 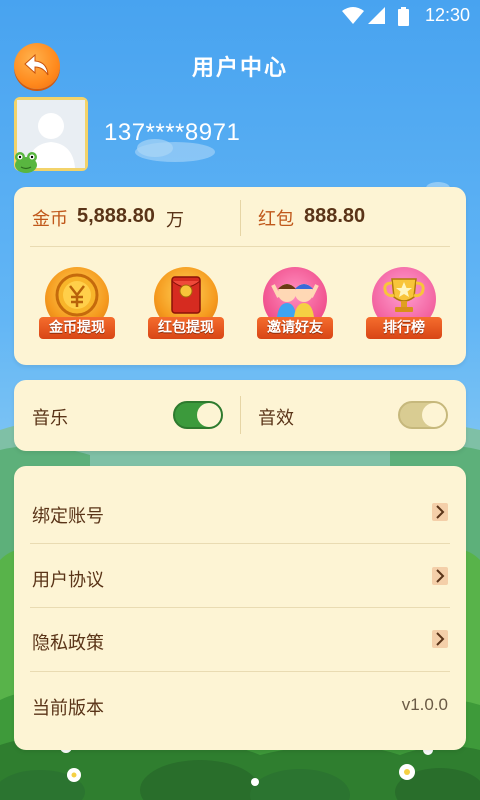 I want to click on sound-settings-card: 音乐 音效, so click(x=240, y=415).